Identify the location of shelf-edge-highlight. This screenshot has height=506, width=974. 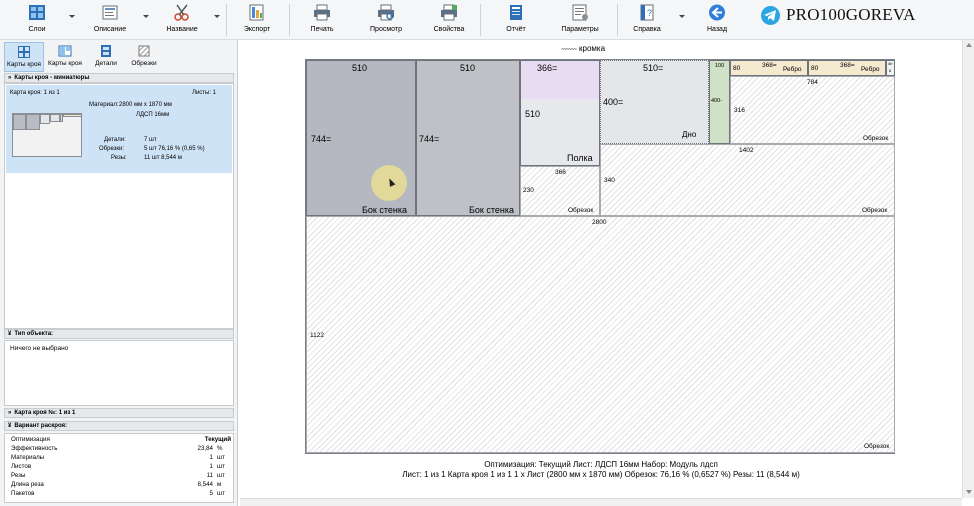
(560, 80).